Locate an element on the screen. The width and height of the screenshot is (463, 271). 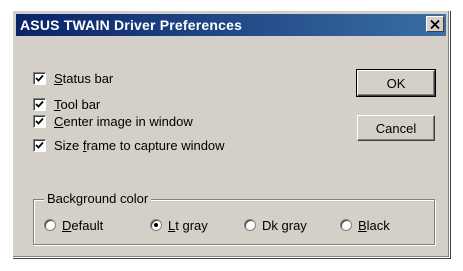
ok-button: OK is located at coordinates (396, 83).